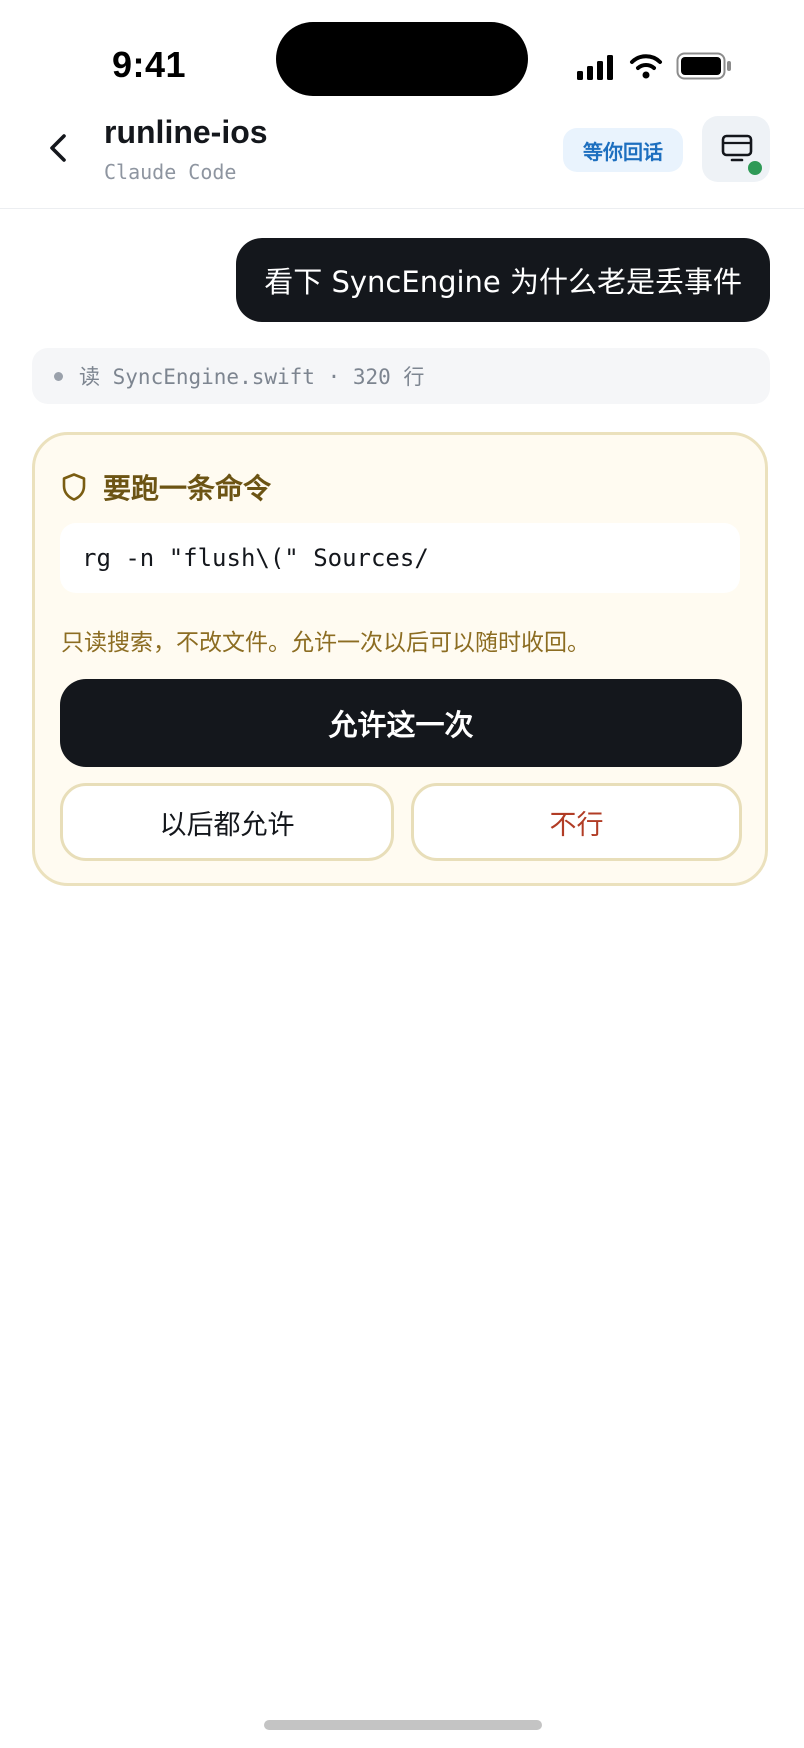 This screenshot has height=1748, width=804. I want to click on allow-always-button: 以后都允许, so click(227, 822).